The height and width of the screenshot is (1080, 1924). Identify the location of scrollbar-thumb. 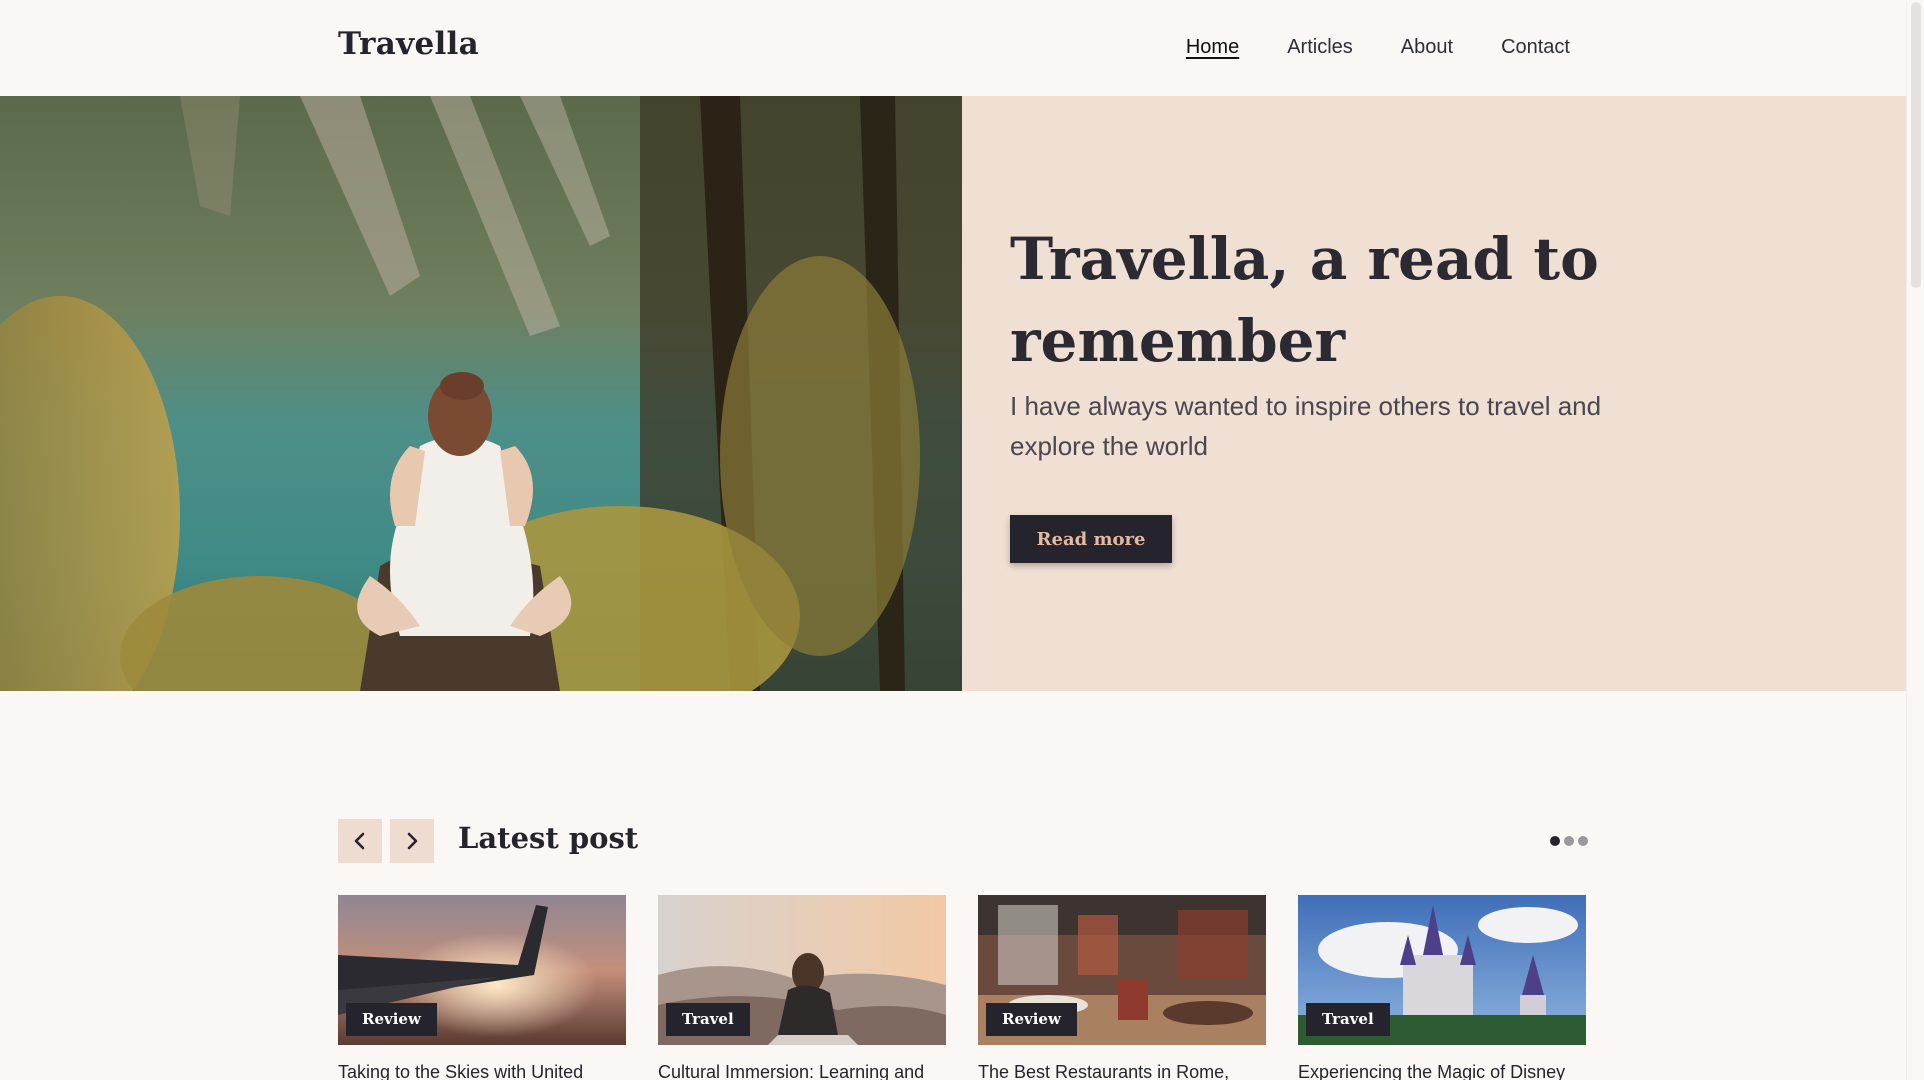
(1916, 145).